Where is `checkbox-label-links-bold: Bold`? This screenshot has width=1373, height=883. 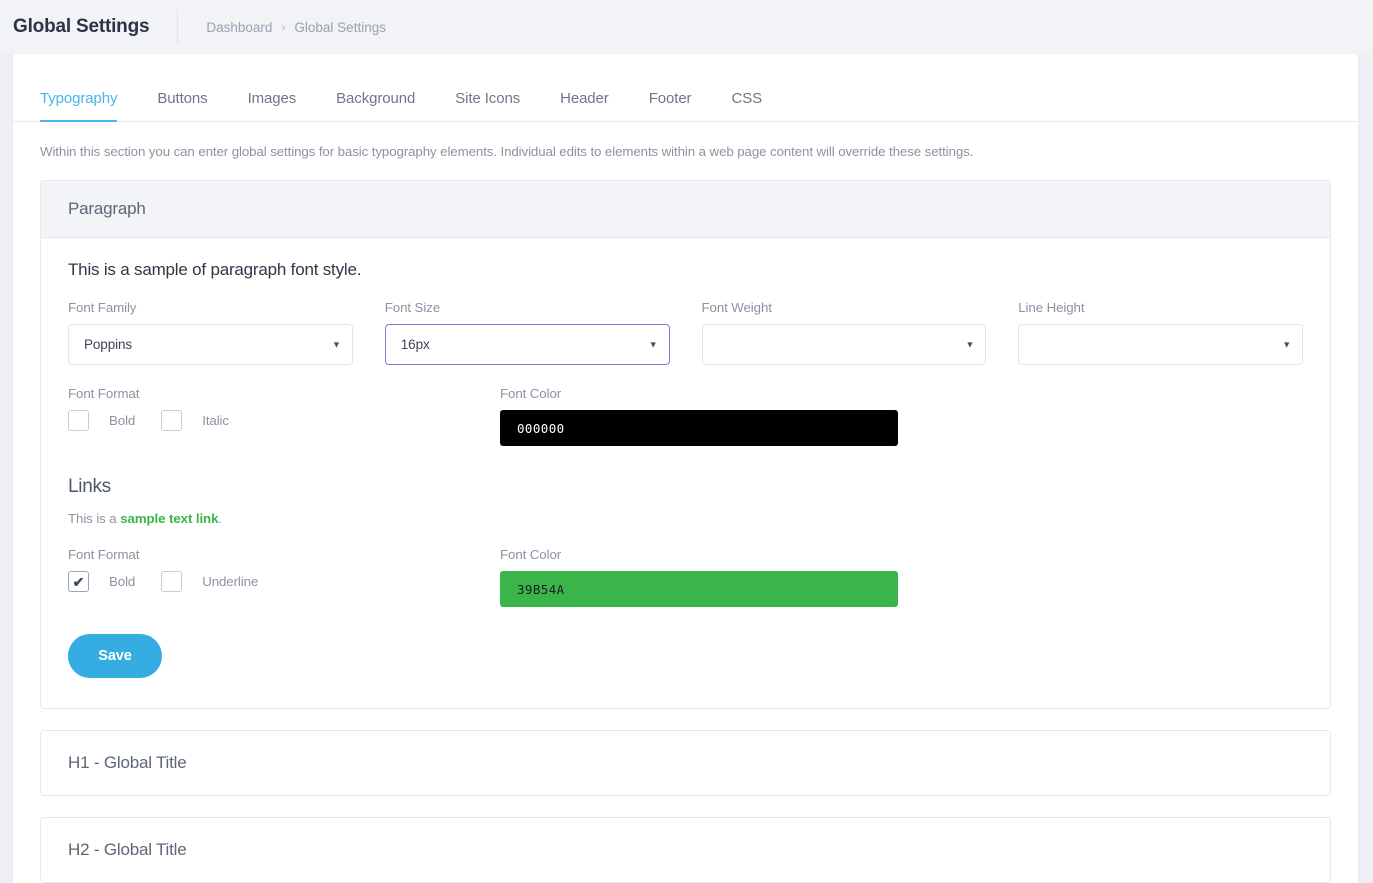
checkbox-label-links-bold: Bold is located at coordinates (122, 581).